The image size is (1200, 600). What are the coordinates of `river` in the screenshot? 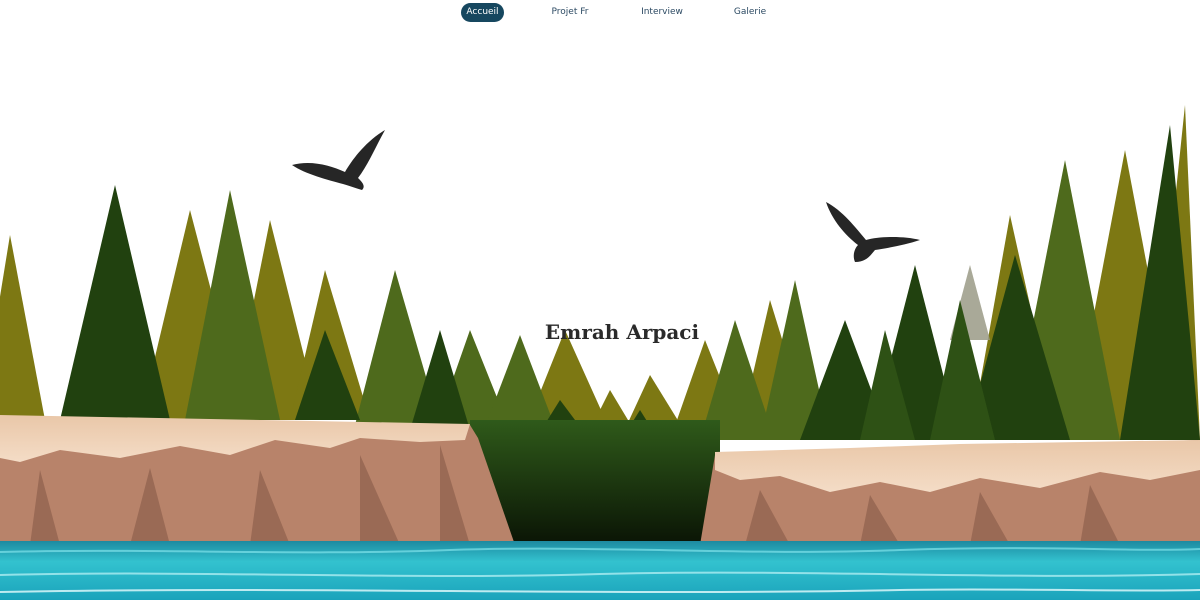 It's located at (600, 570).